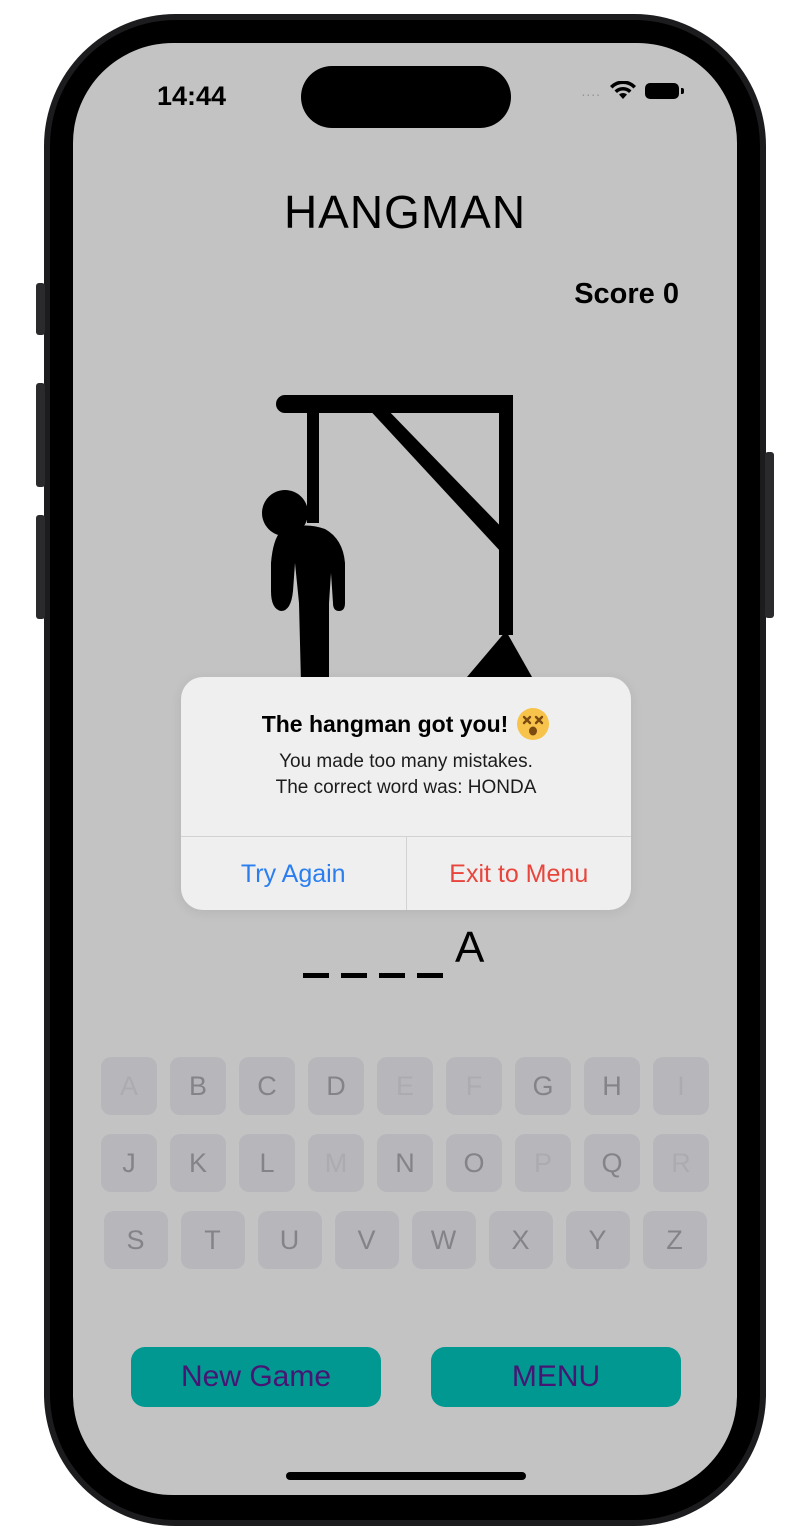 Image resolution: width=810 pixels, height=1540 pixels. What do you see at coordinates (40, 567) in the screenshot?
I see `volume-down-button` at bounding box center [40, 567].